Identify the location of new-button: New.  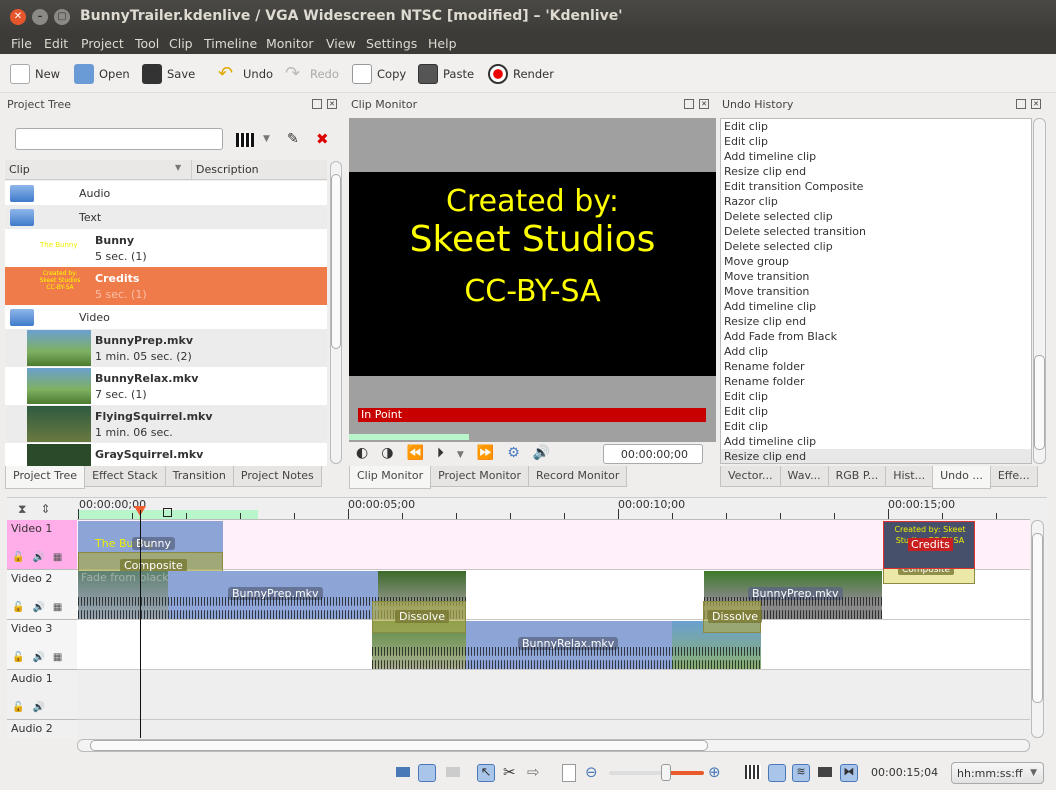
(35, 74).